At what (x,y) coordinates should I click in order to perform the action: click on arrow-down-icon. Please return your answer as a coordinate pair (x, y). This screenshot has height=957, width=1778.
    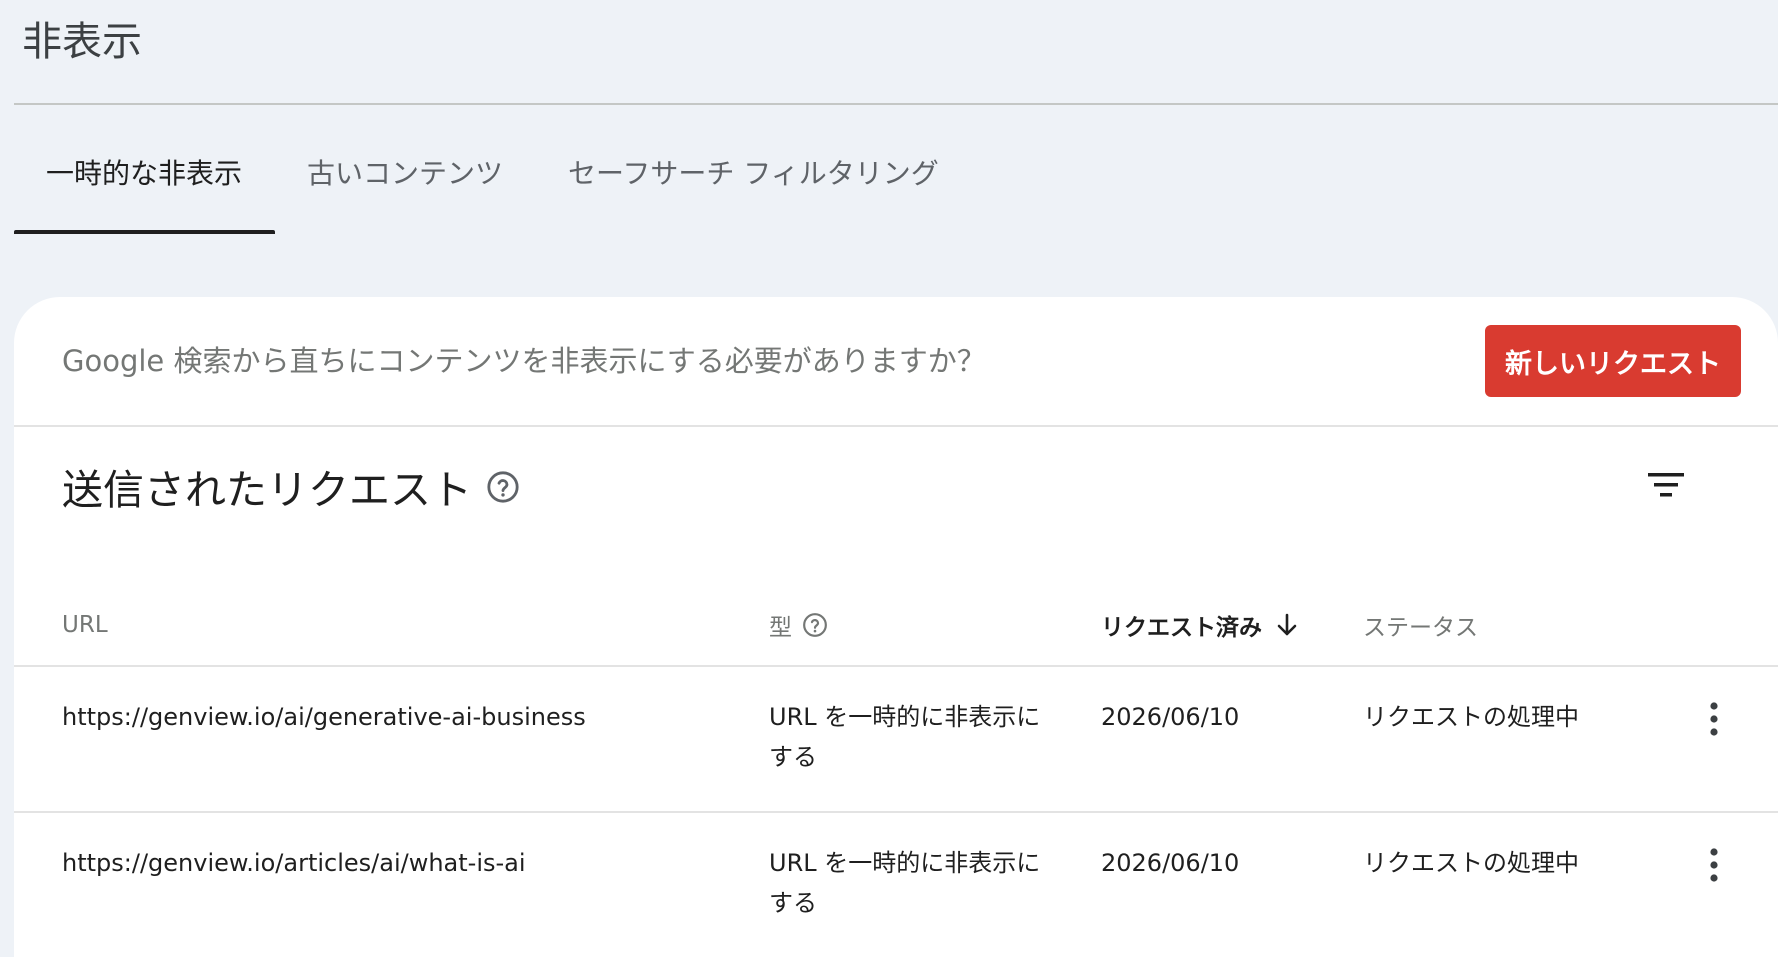
    Looking at the image, I should click on (1287, 625).